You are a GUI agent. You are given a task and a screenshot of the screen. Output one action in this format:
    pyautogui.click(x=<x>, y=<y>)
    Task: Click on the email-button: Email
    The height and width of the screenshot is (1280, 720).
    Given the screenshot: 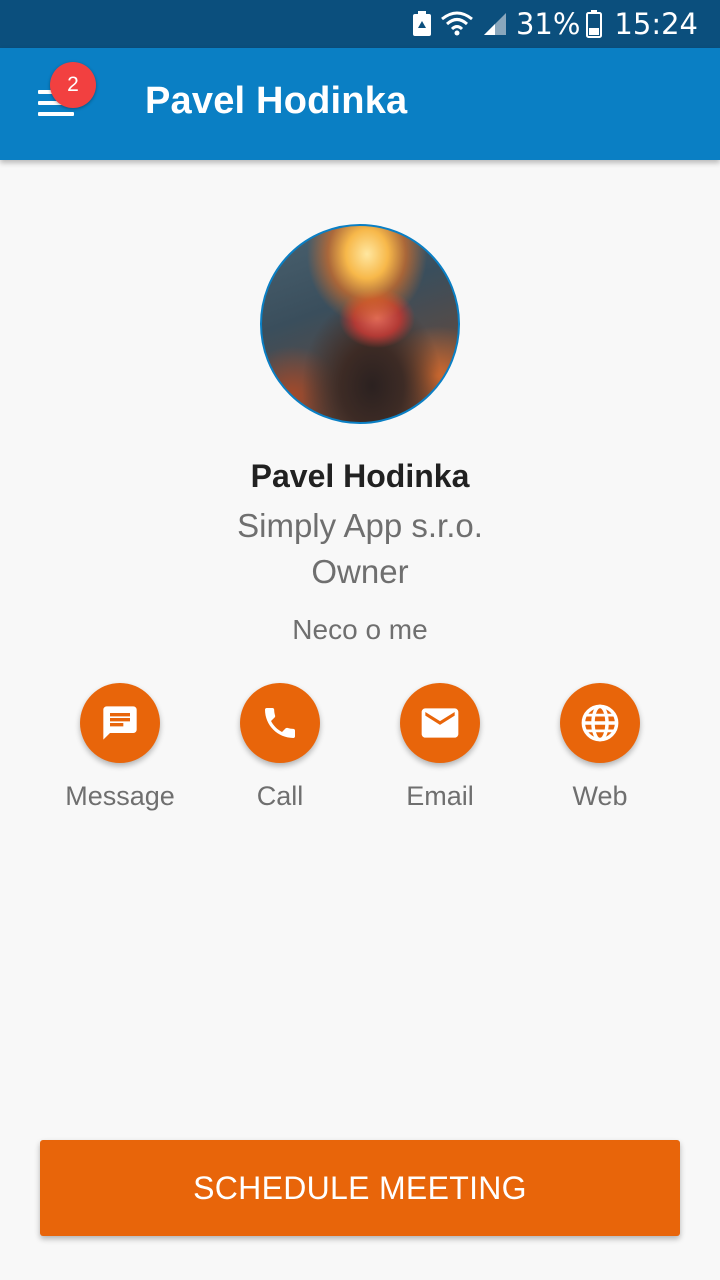 What is the action you would take?
    pyautogui.click(x=440, y=753)
    